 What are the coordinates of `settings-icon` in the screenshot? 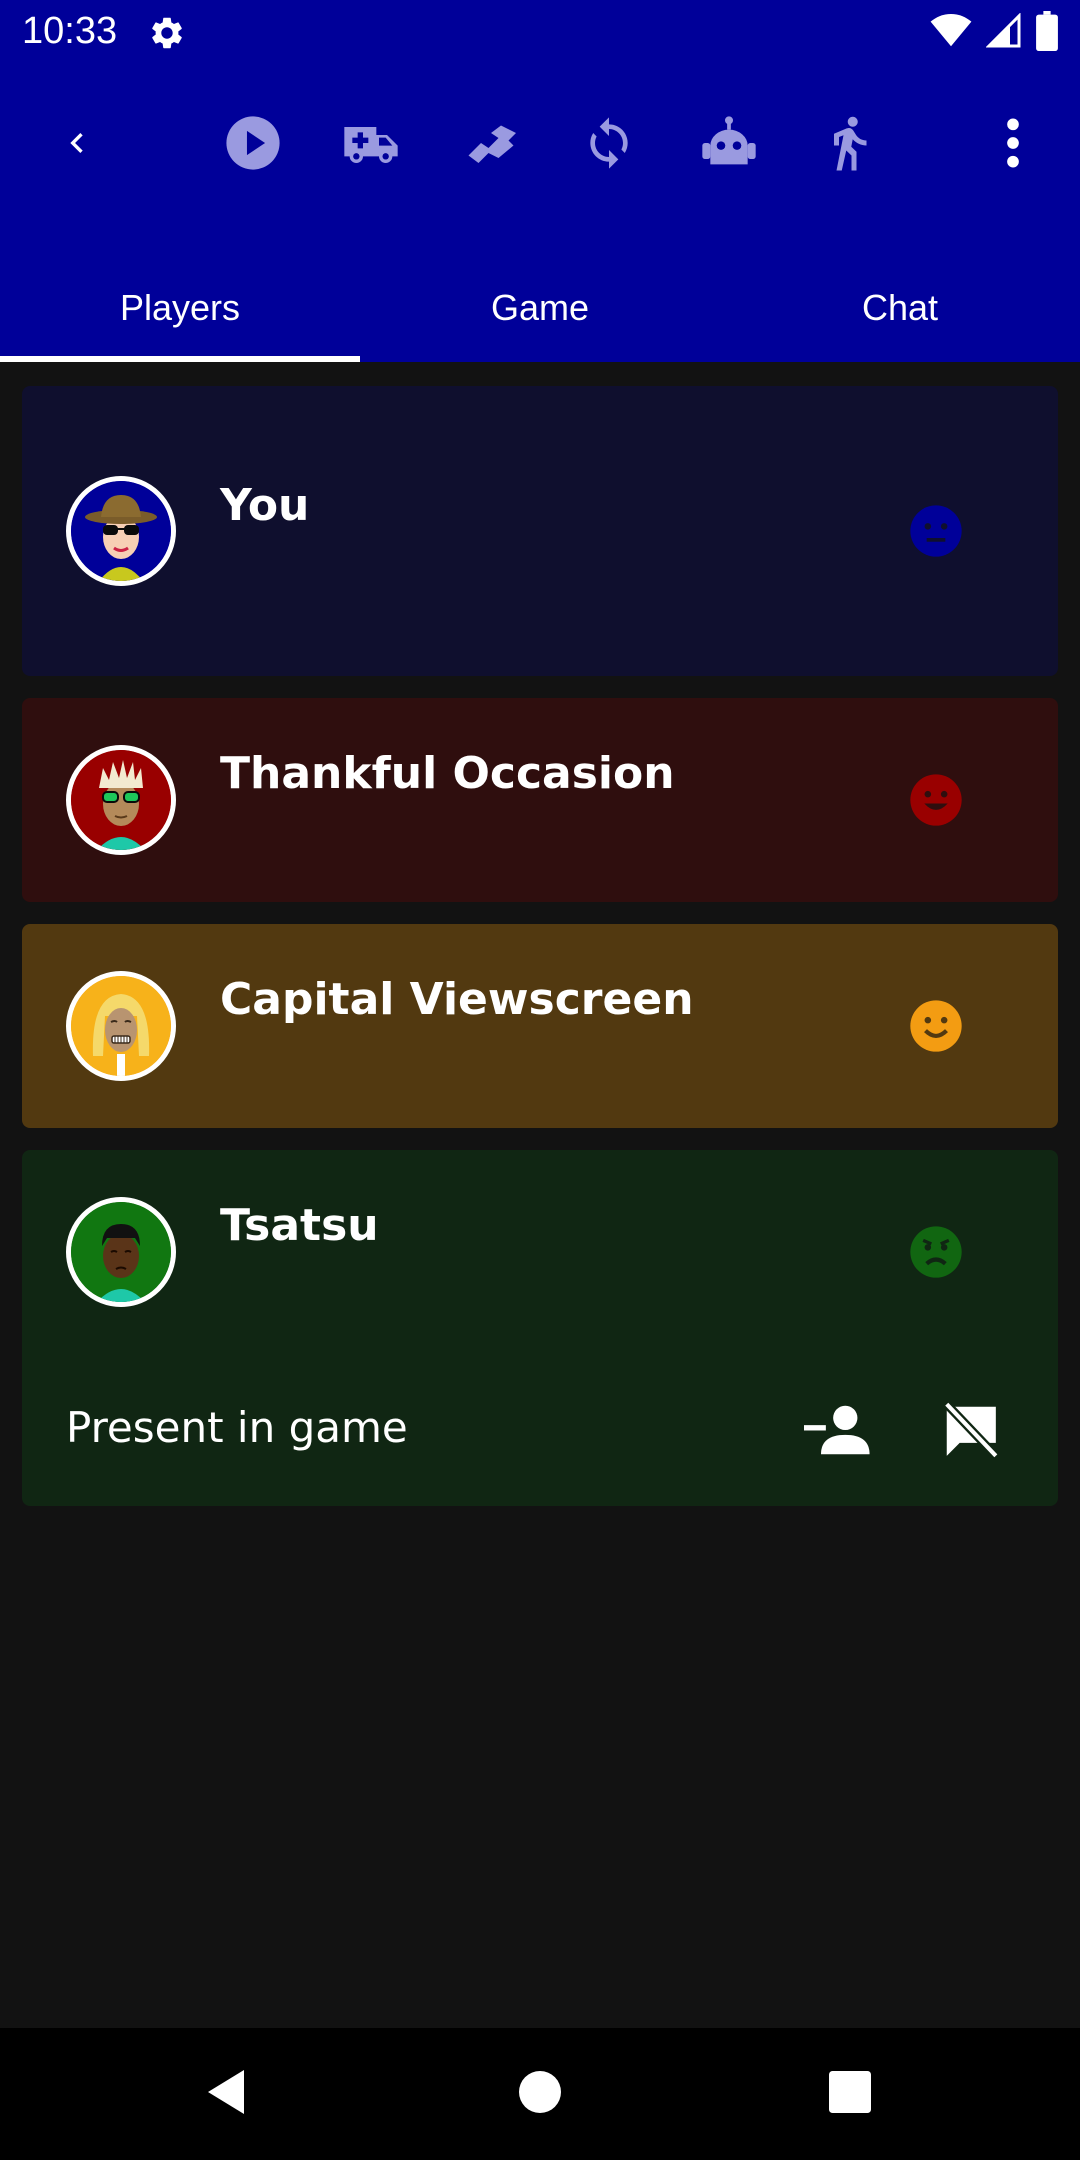 It's located at (167, 33).